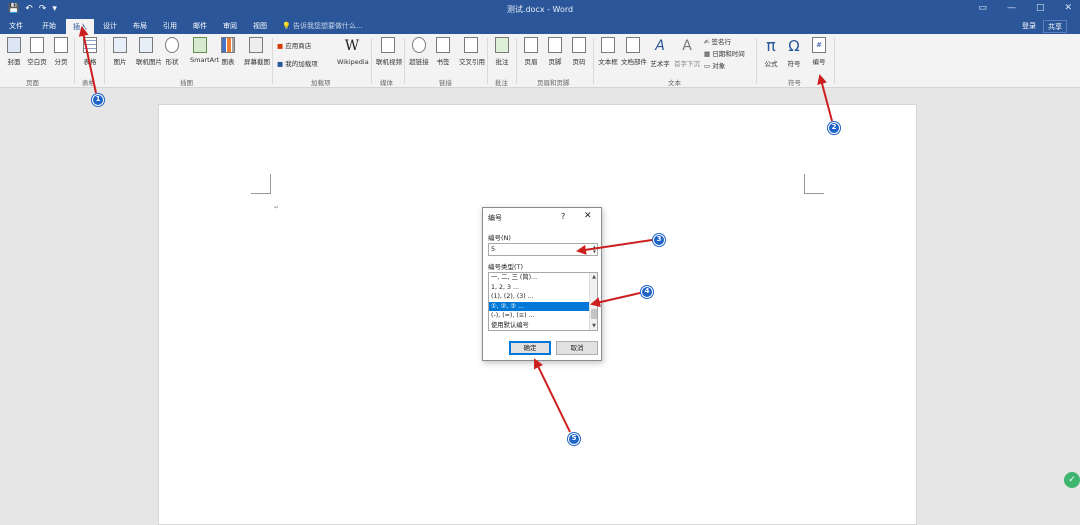  I want to click on calendar-icon: ▦, so click(707, 54).